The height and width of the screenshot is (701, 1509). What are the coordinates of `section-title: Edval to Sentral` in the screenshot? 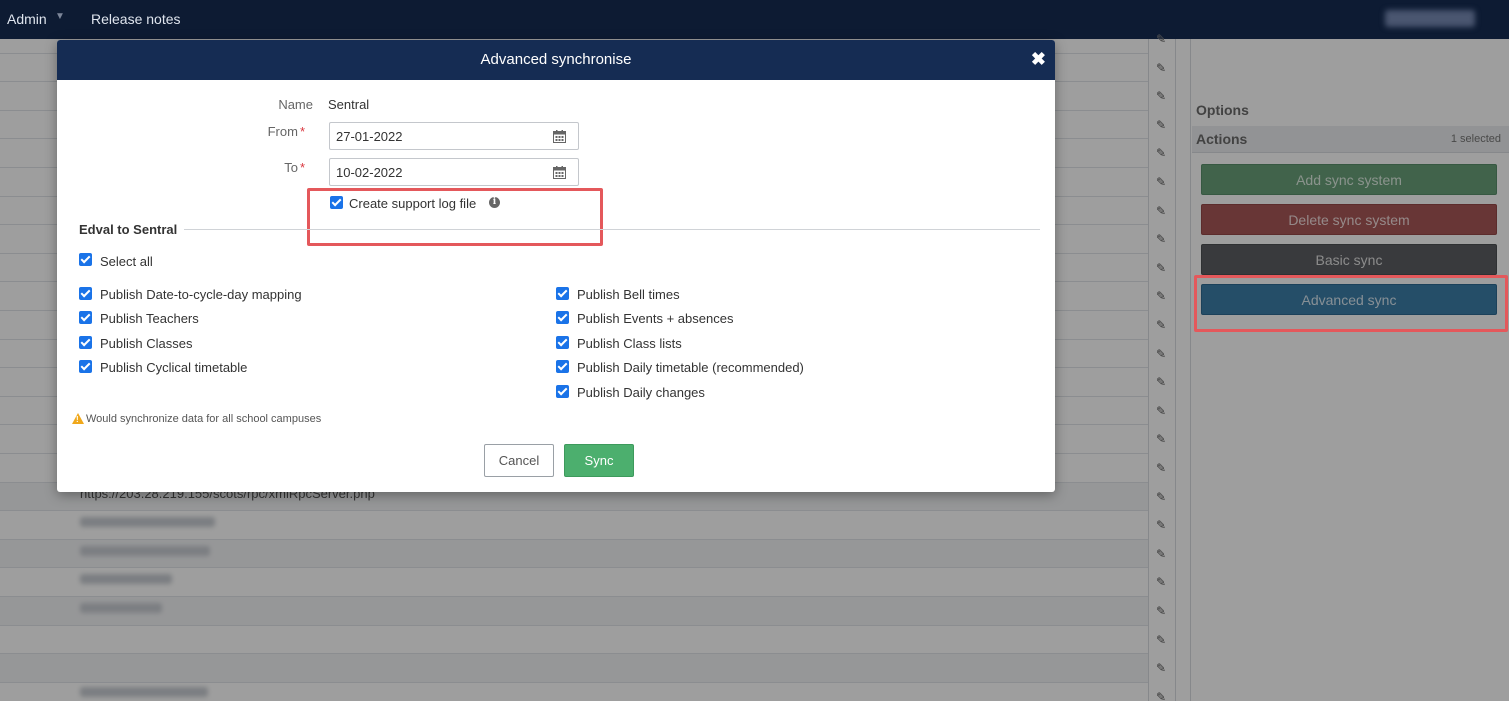 It's located at (128, 229).